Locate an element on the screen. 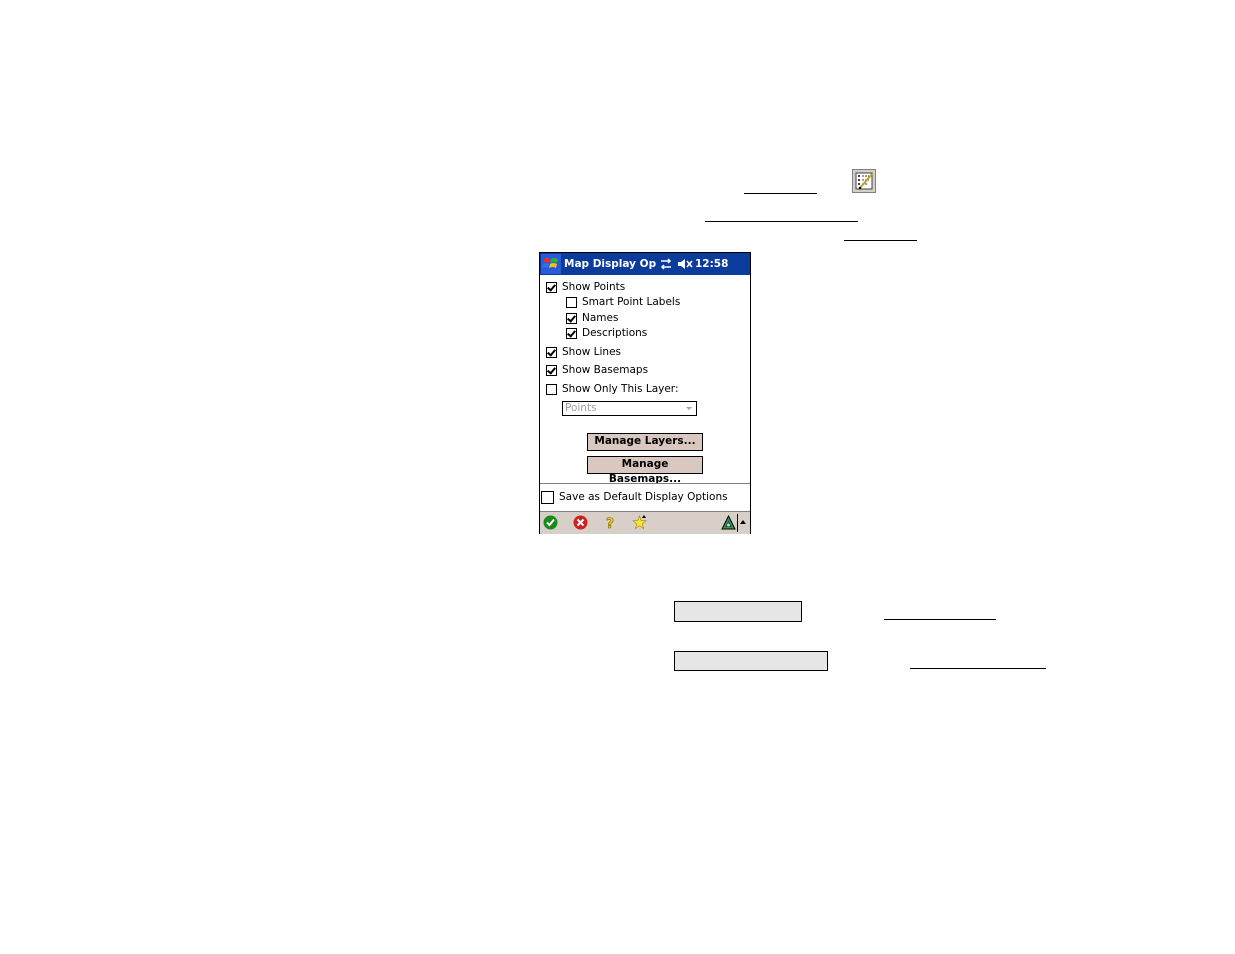 The image size is (1235, 954). show-lines-option: Show Lines is located at coordinates (583, 352).